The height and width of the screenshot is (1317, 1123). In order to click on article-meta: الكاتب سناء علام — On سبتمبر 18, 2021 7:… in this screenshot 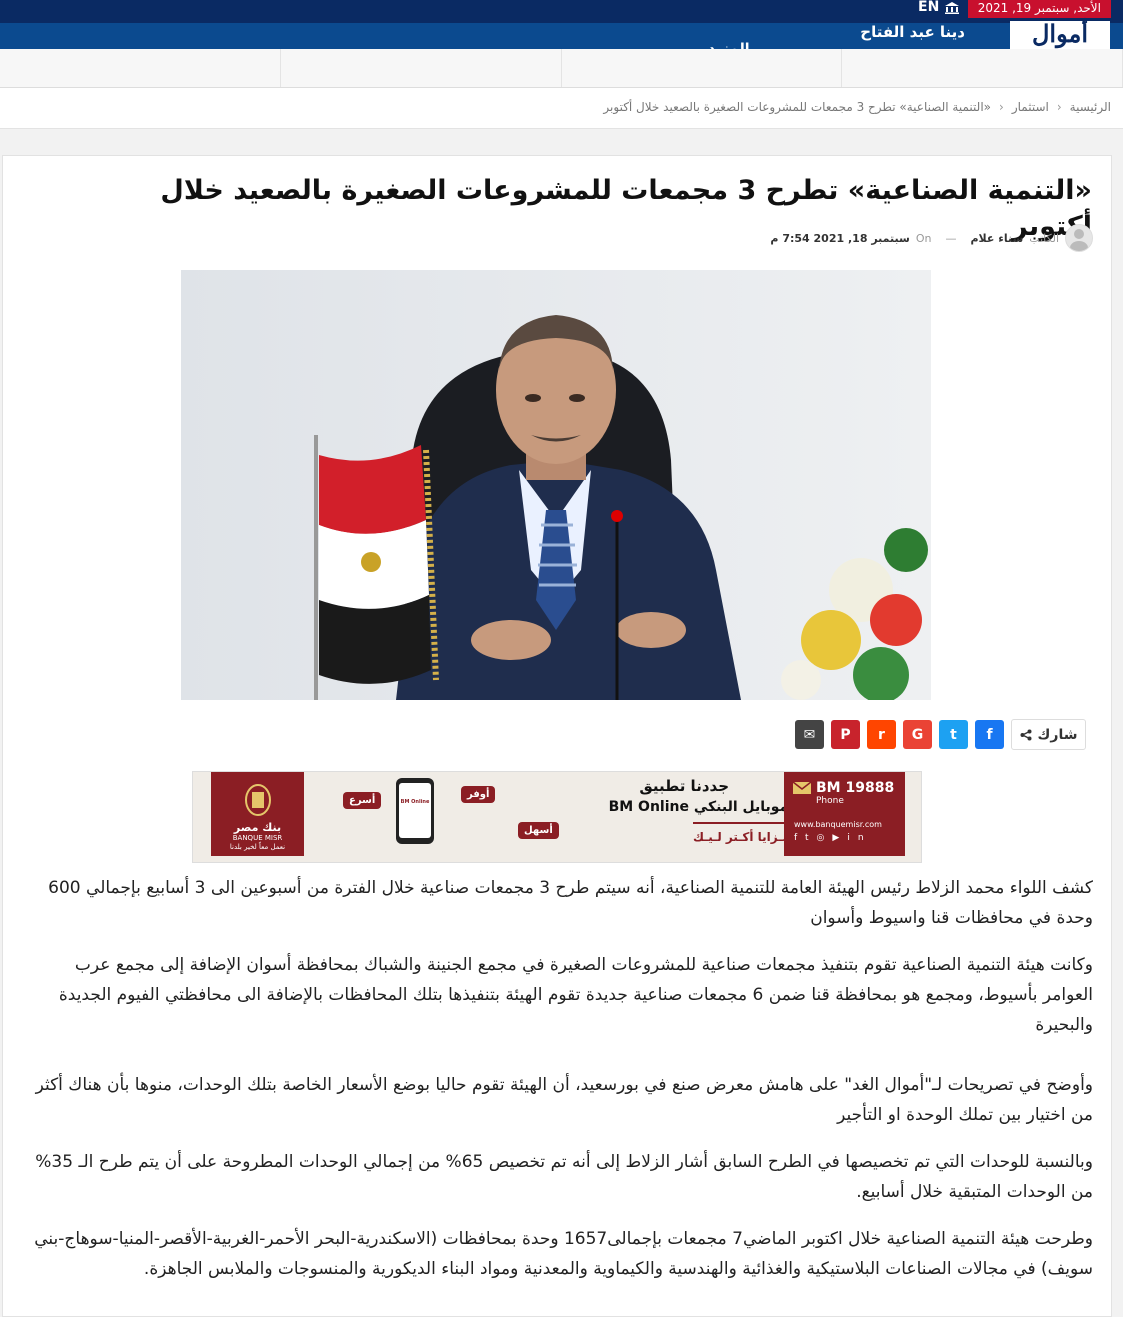, I will do `click(931, 238)`.